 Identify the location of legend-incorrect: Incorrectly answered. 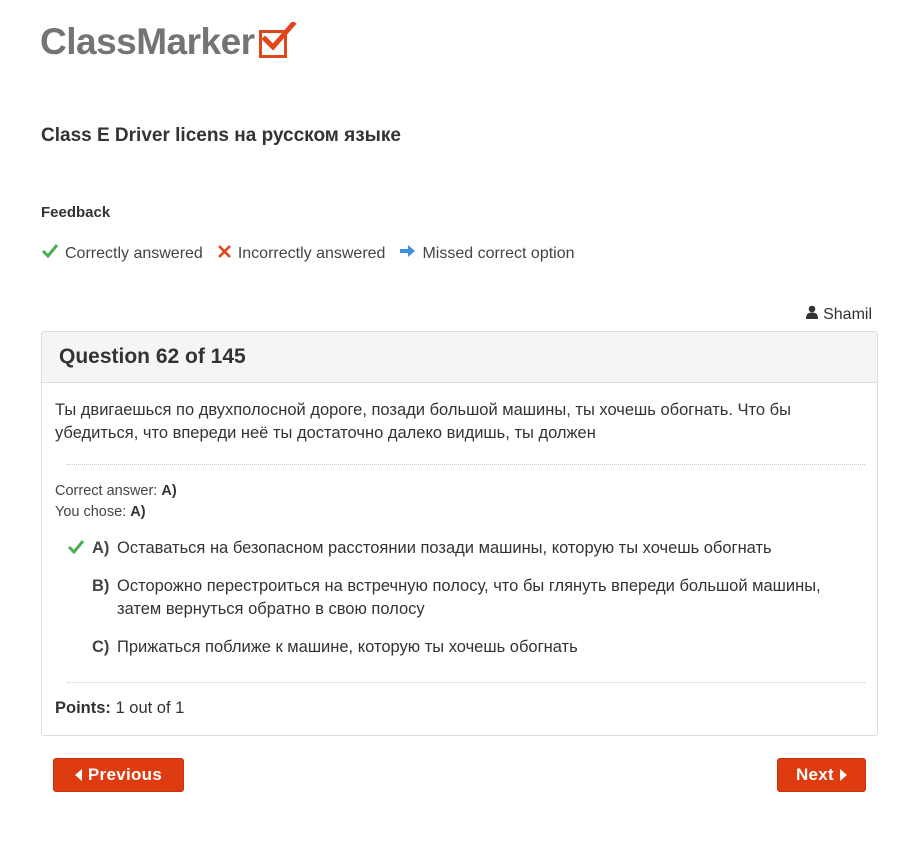
(301, 254).